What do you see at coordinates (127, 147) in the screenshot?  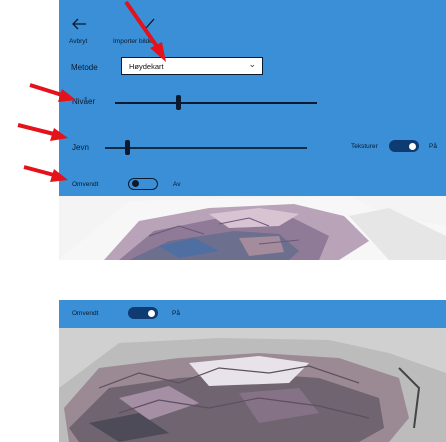 I see `smooth-thumb` at bounding box center [127, 147].